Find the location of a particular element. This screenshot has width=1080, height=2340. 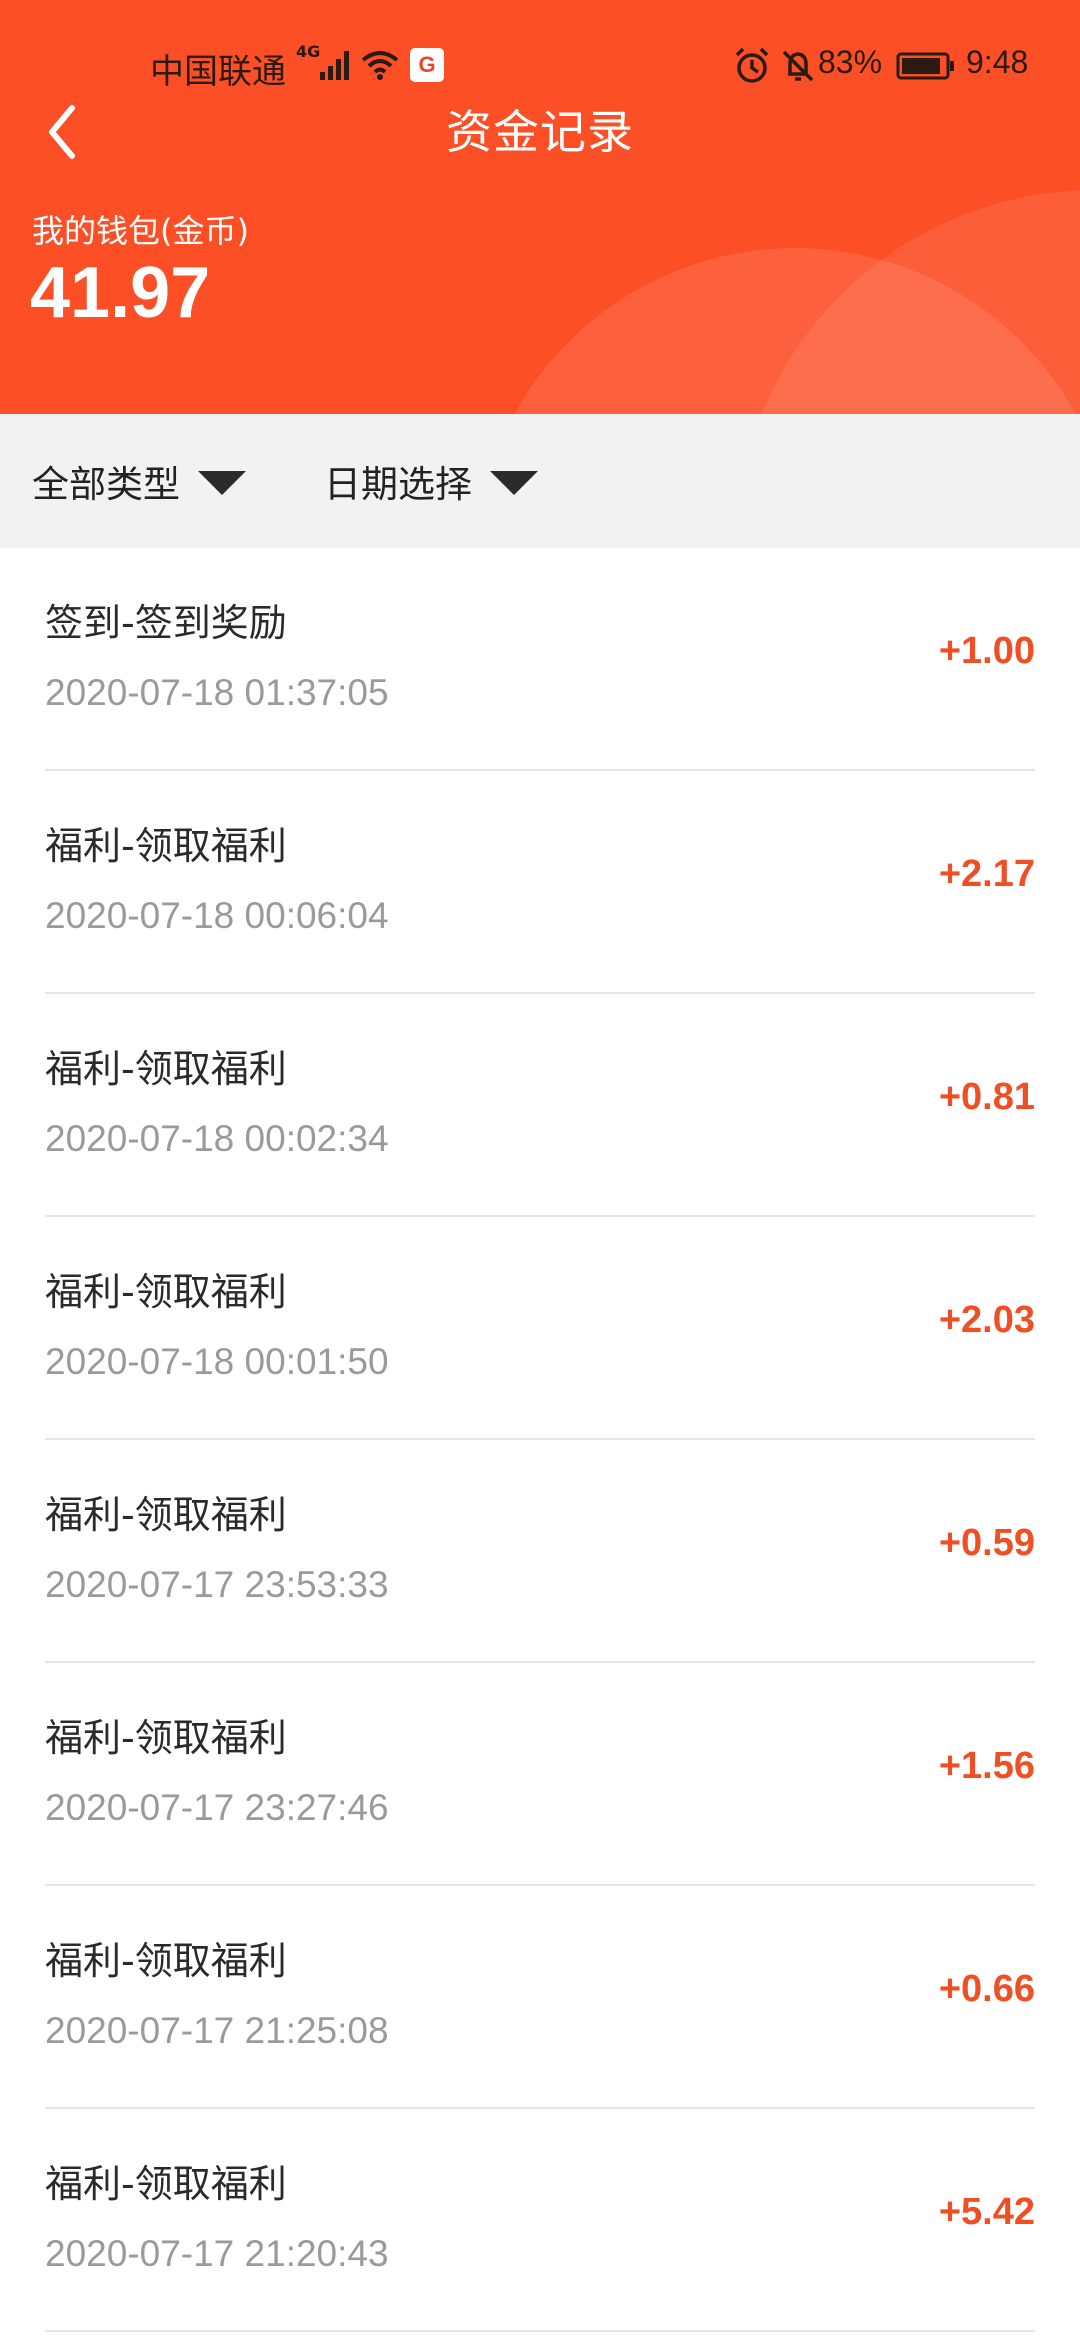

record-item: 签到-签到奖励 2020-07-18 01:37:05 +1.00 is located at coordinates (540, 659).